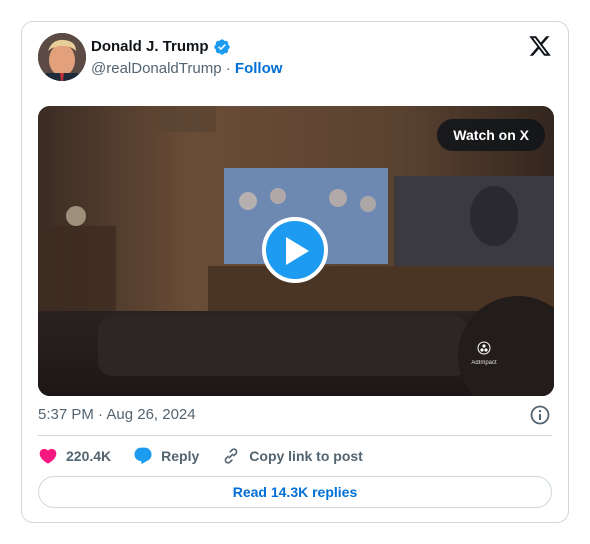 The image size is (590, 544). I want to click on verified-badge-icon, so click(222, 47).